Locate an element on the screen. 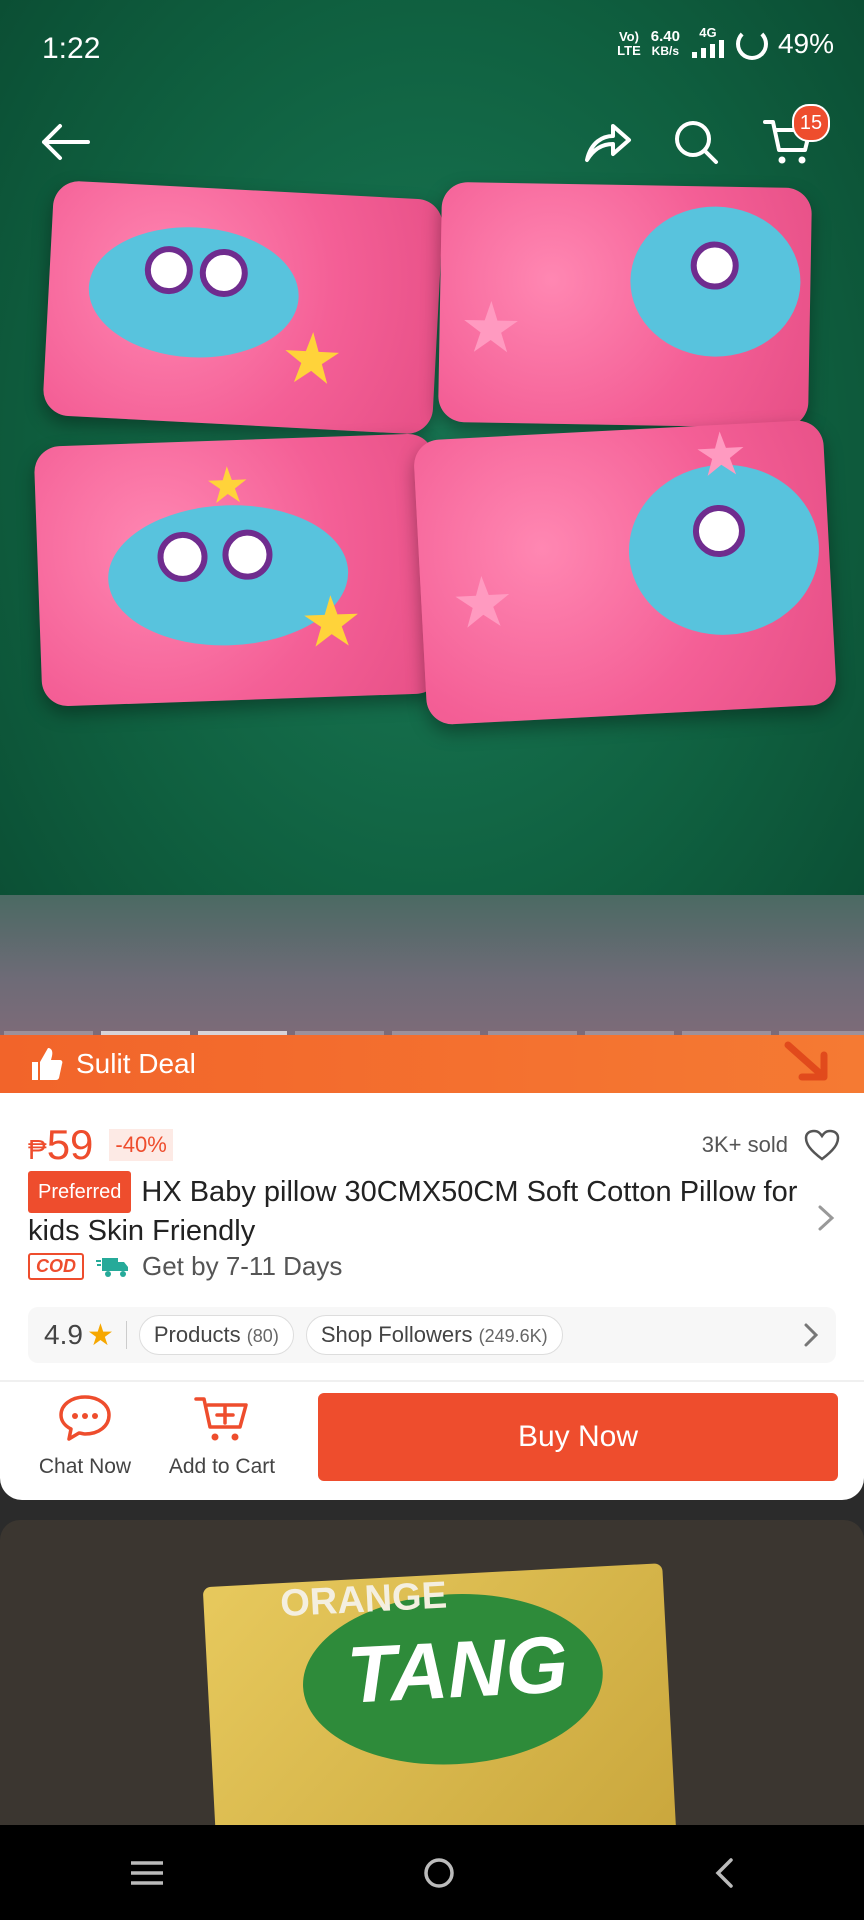 The image size is (864, 1920). volte-label: Vo) is located at coordinates (628, 36).